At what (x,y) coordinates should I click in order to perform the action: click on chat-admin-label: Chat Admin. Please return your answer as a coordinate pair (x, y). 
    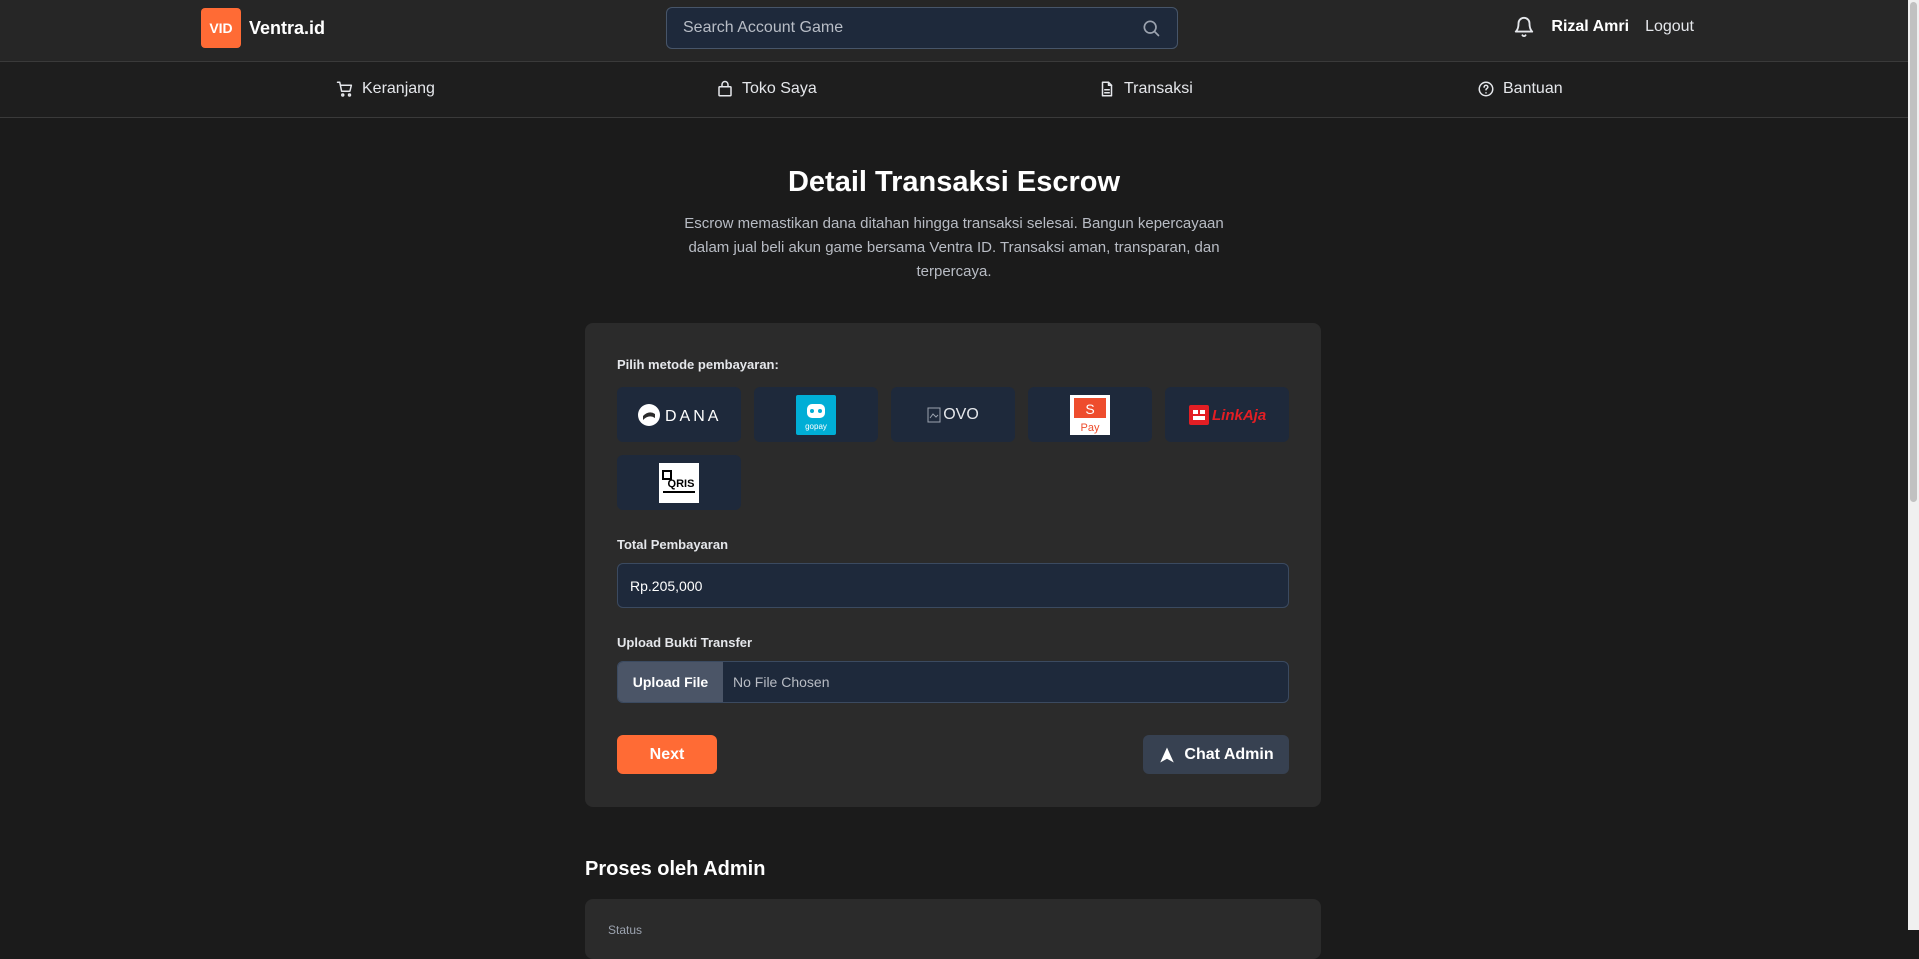
    Looking at the image, I should click on (1229, 754).